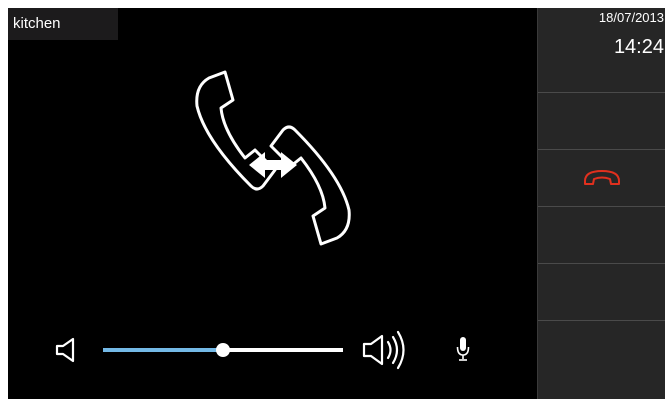 The width and height of the screenshot is (665, 399). What do you see at coordinates (310, 185) in the screenshot?
I see `right-handset-icon` at bounding box center [310, 185].